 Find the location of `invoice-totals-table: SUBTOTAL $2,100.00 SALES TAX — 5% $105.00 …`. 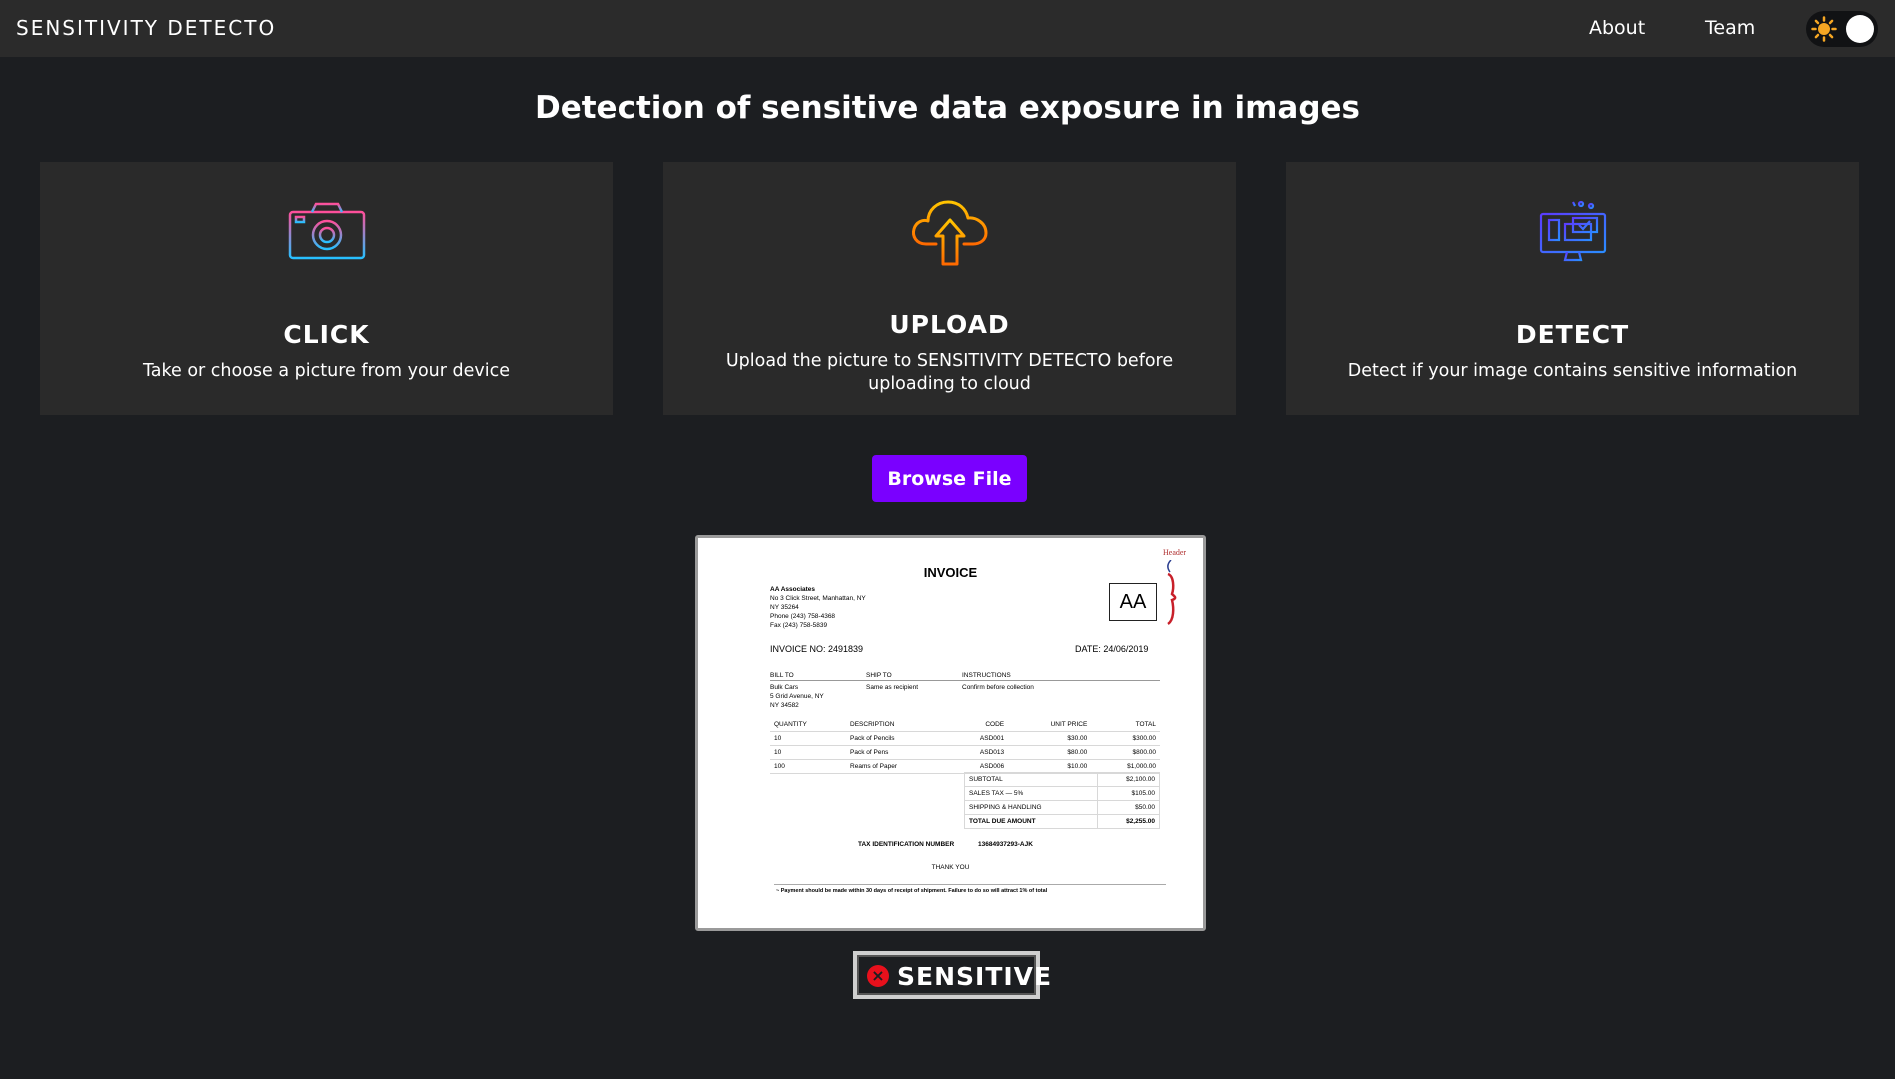

invoice-totals-table: SUBTOTAL $2,100.00 SALES TAX — 5% $105.00 … is located at coordinates (1061, 800).